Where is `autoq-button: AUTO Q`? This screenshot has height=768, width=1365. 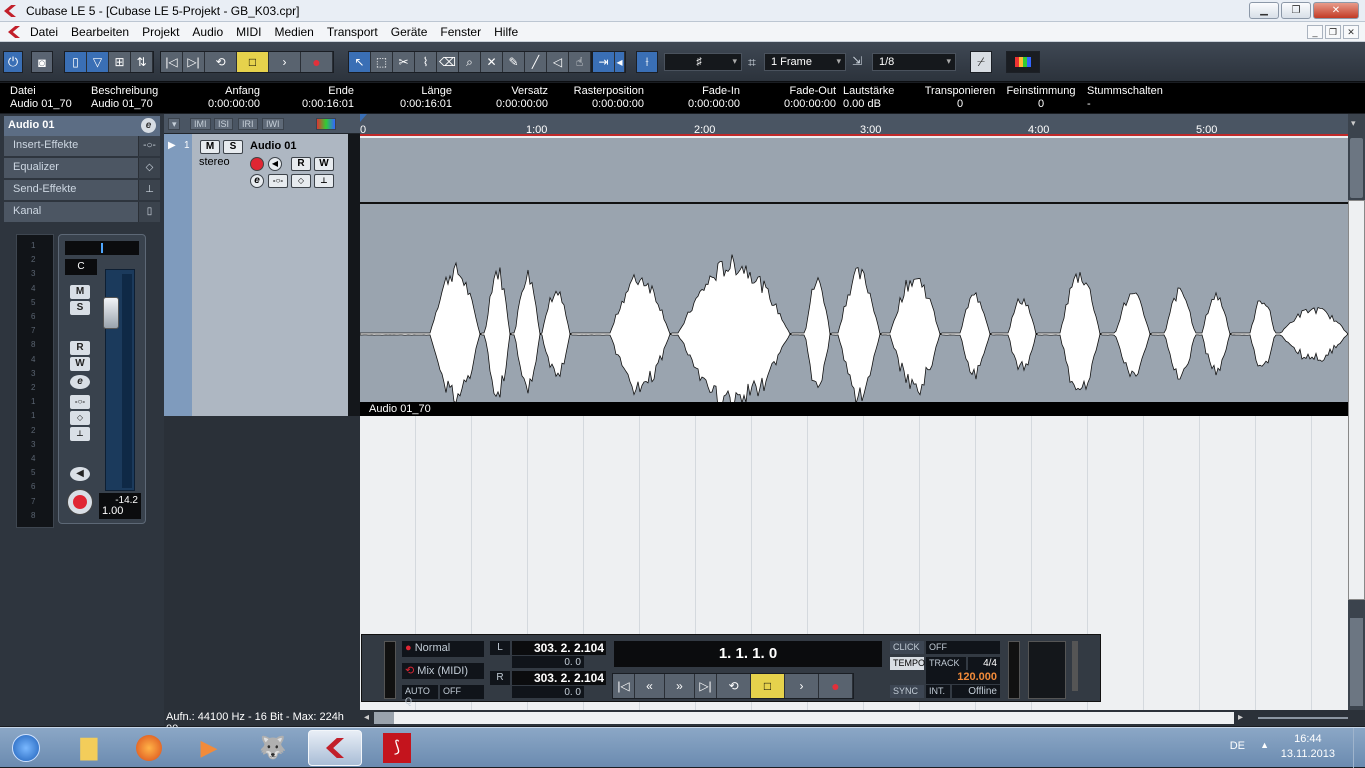 autoq-button: AUTO Q is located at coordinates (420, 695).